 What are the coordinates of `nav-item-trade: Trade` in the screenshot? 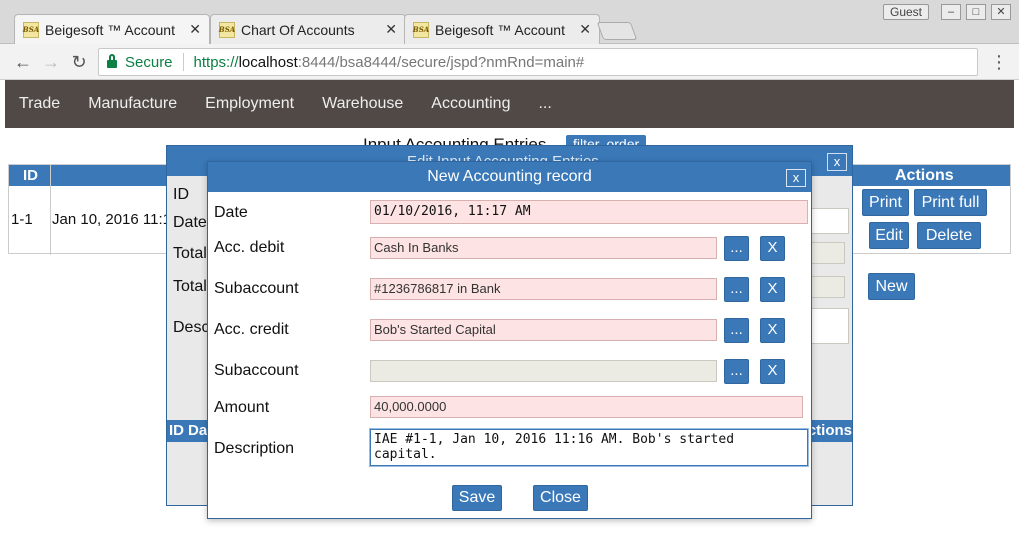 It's located at (39, 104).